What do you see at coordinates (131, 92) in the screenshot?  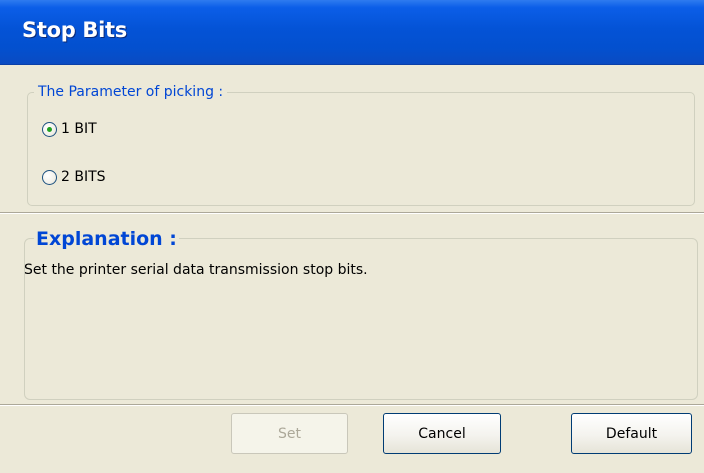 I see `parameter-group-title: The Parameter of picking :` at bounding box center [131, 92].